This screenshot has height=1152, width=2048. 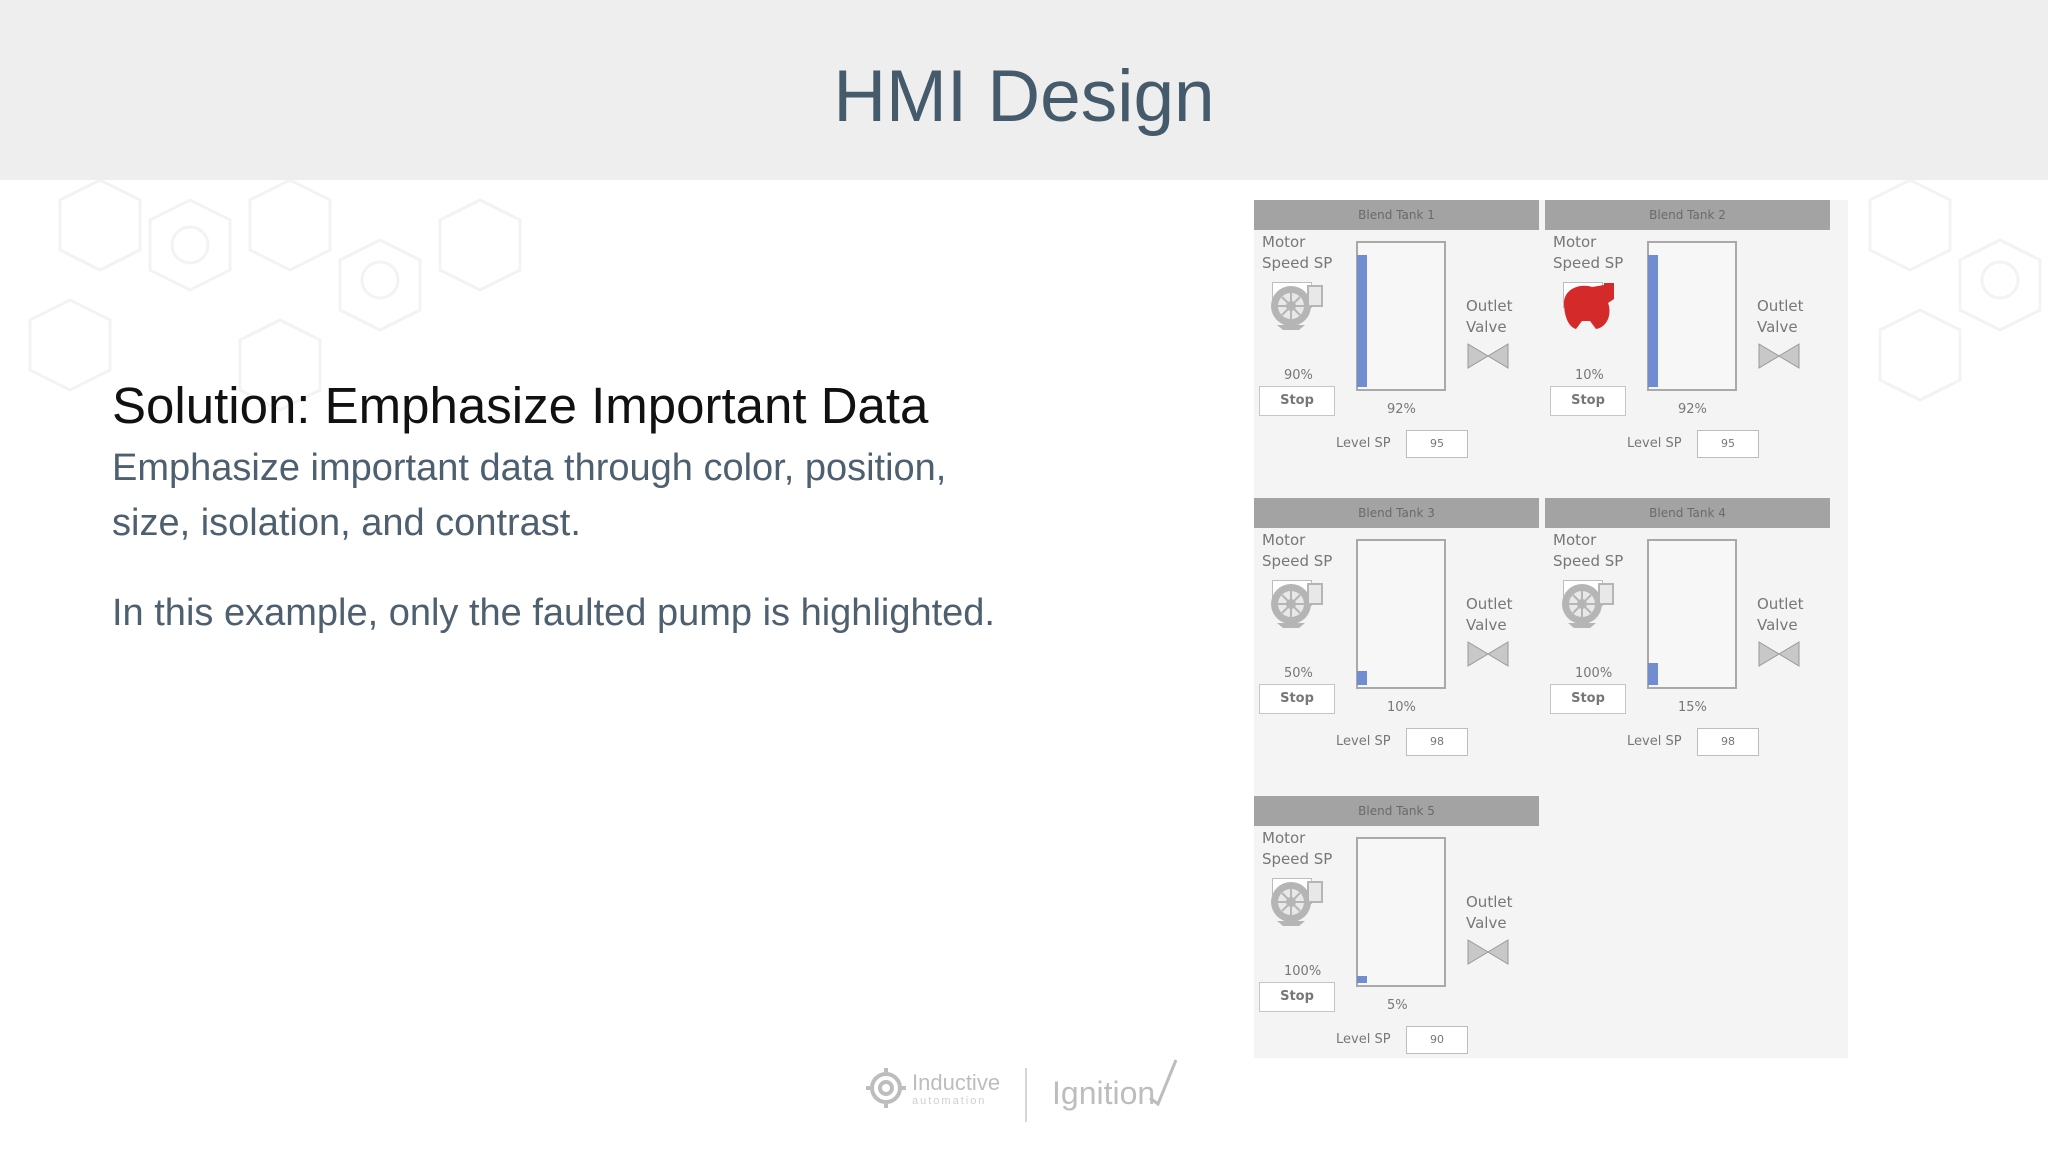 I want to click on ignition-logo: Ignition, so click(x=1115, y=1085).